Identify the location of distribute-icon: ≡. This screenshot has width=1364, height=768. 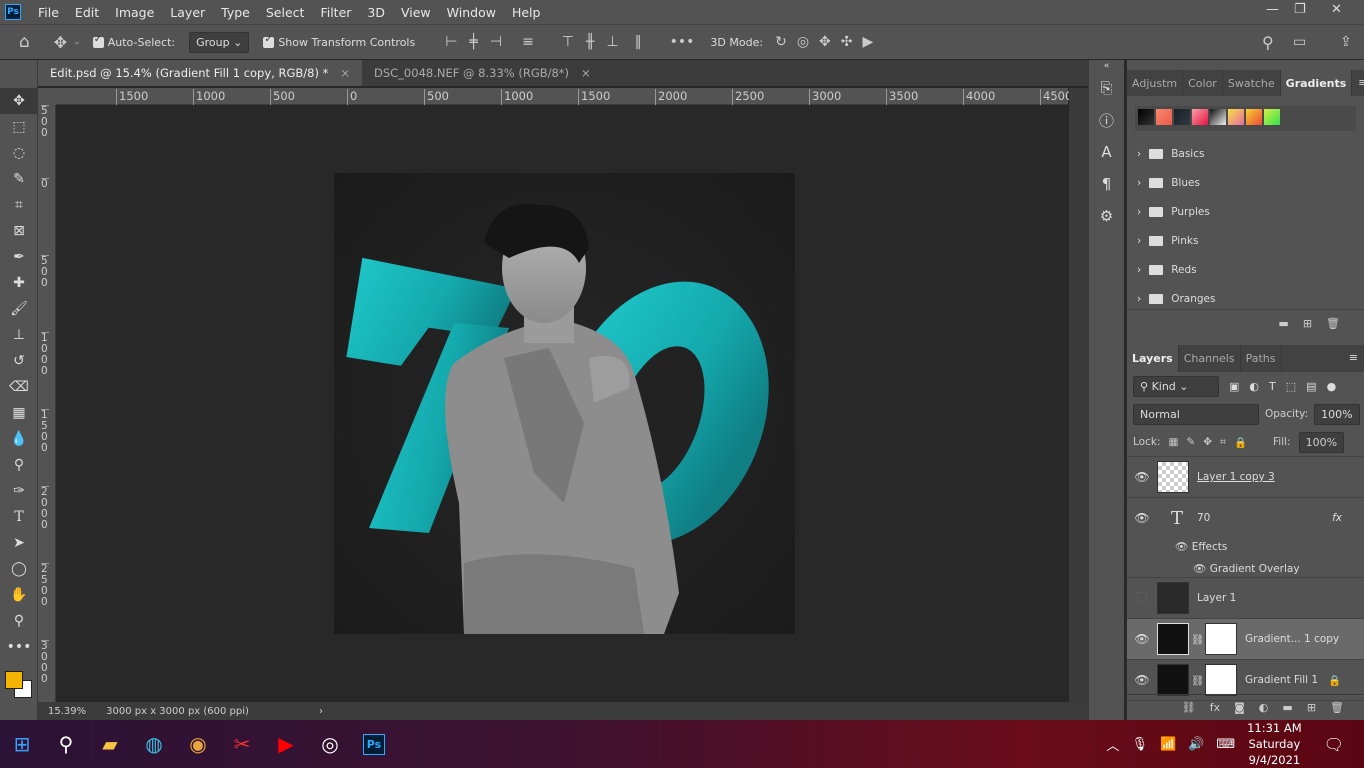
(528, 42).